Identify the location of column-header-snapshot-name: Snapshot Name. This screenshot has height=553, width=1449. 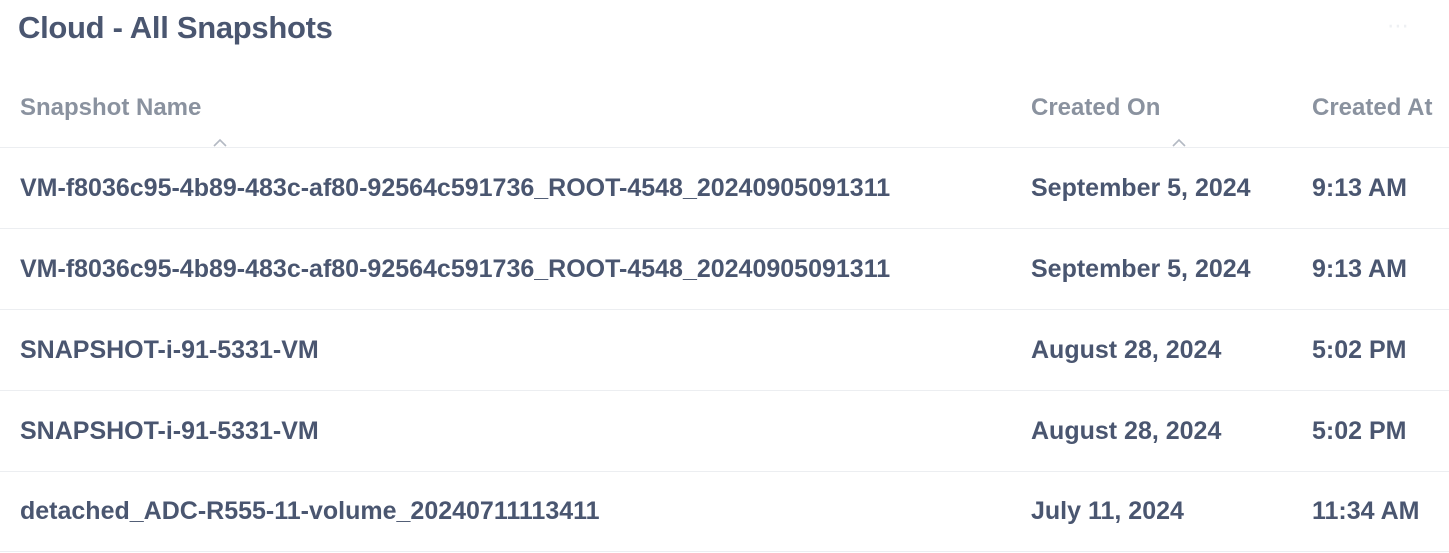
(123, 107).